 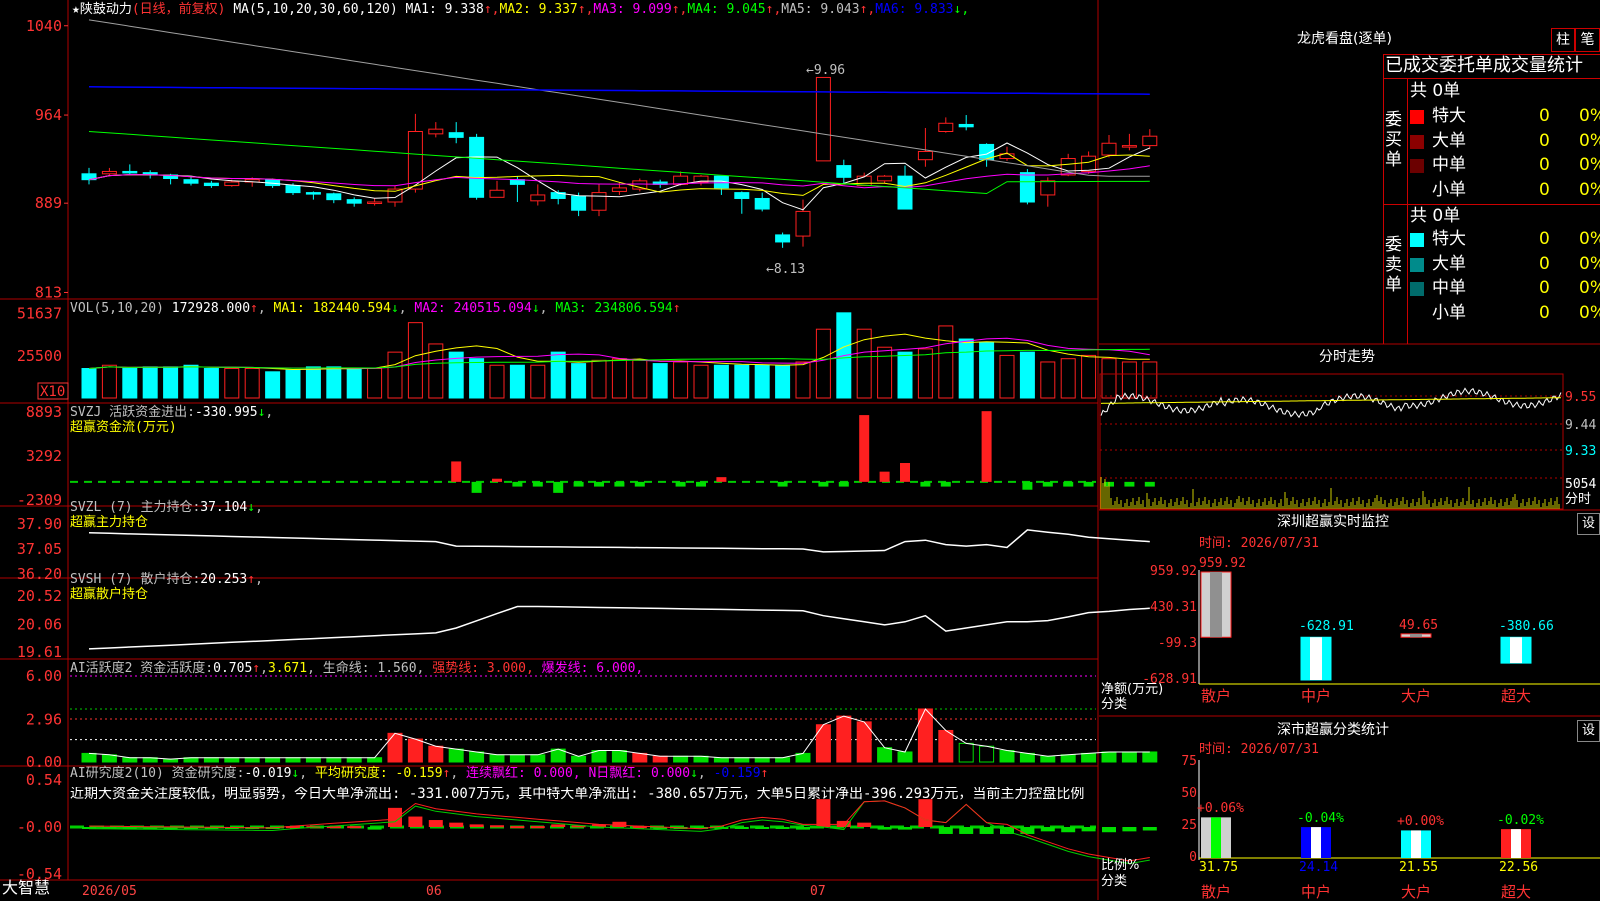 What do you see at coordinates (1333, 730) in the screenshot?
I see `classify-title: 深市超赢分类统计` at bounding box center [1333, 730].